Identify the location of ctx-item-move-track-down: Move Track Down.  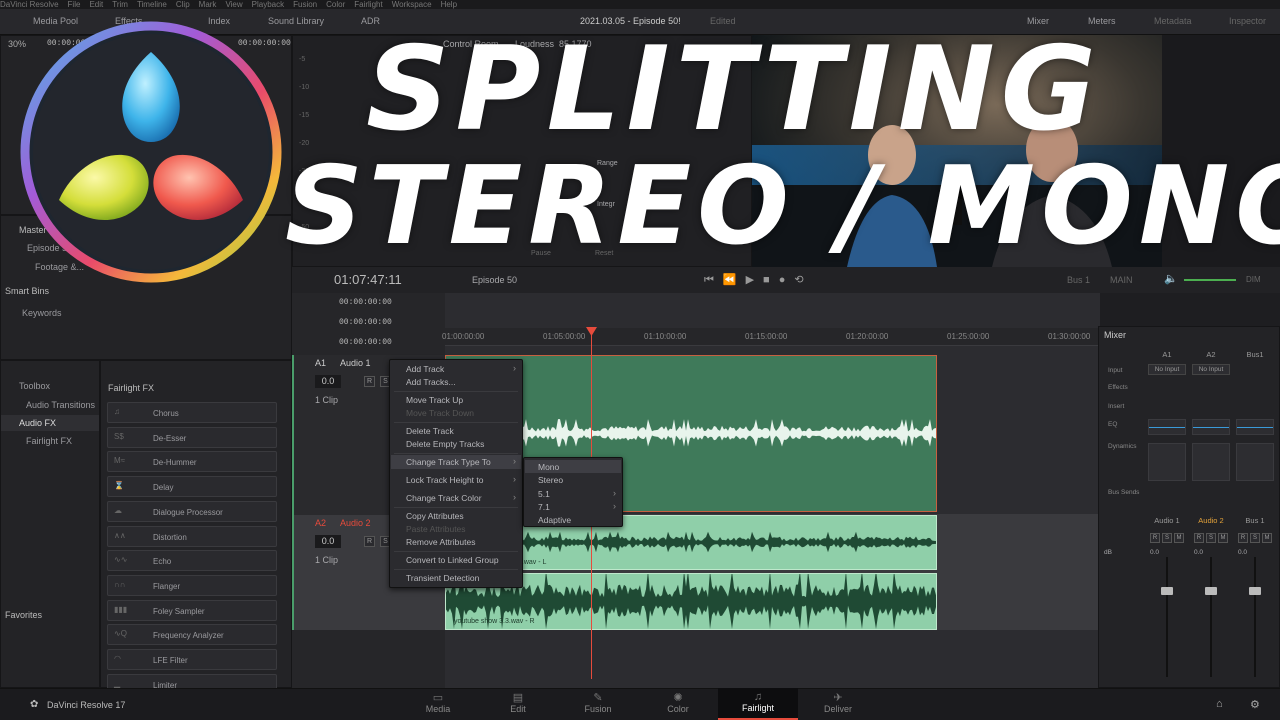
(440, 413).